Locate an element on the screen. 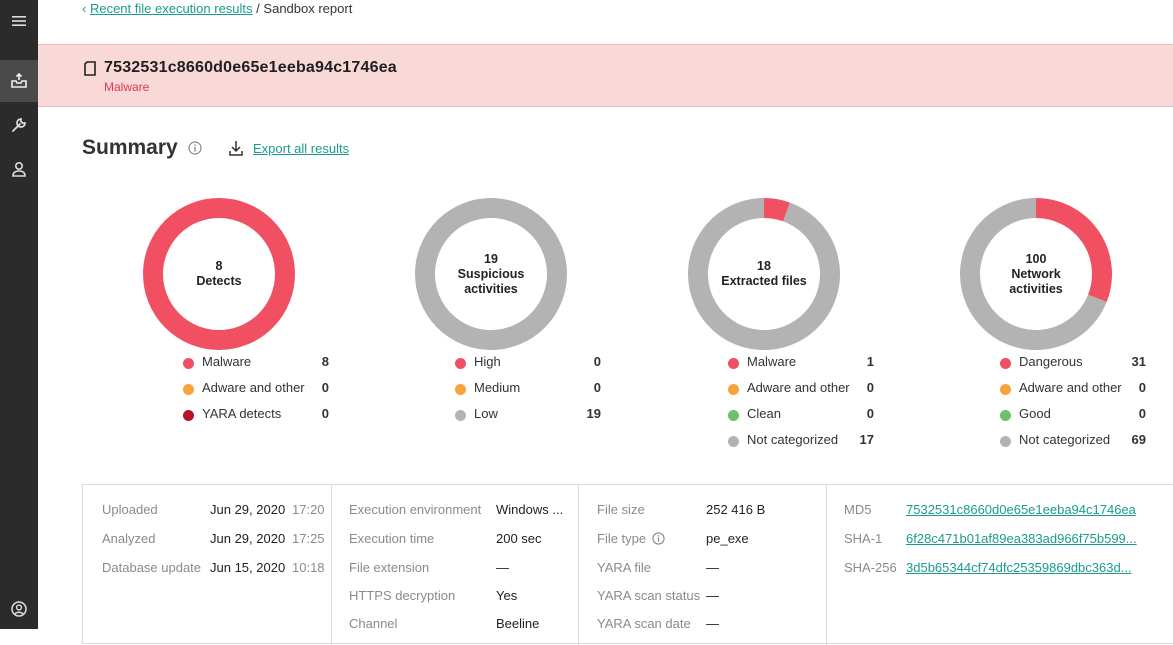 The image size is (1173, 645). legend-item: Dangerous 31 is located at coordinates (1066, 365).